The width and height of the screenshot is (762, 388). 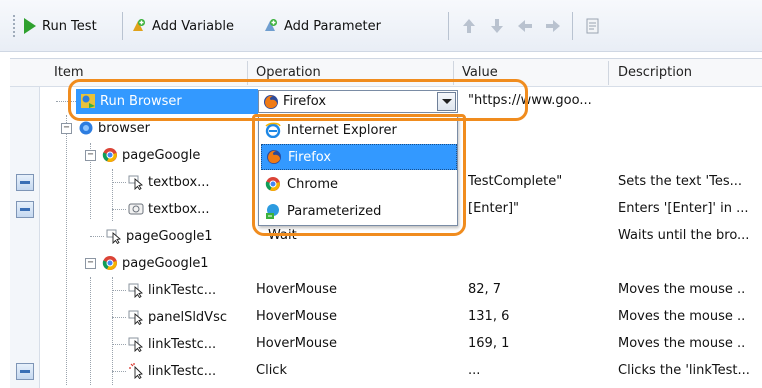 I want to click on item-cell: pageGoogle, so click(x=151, y=155).